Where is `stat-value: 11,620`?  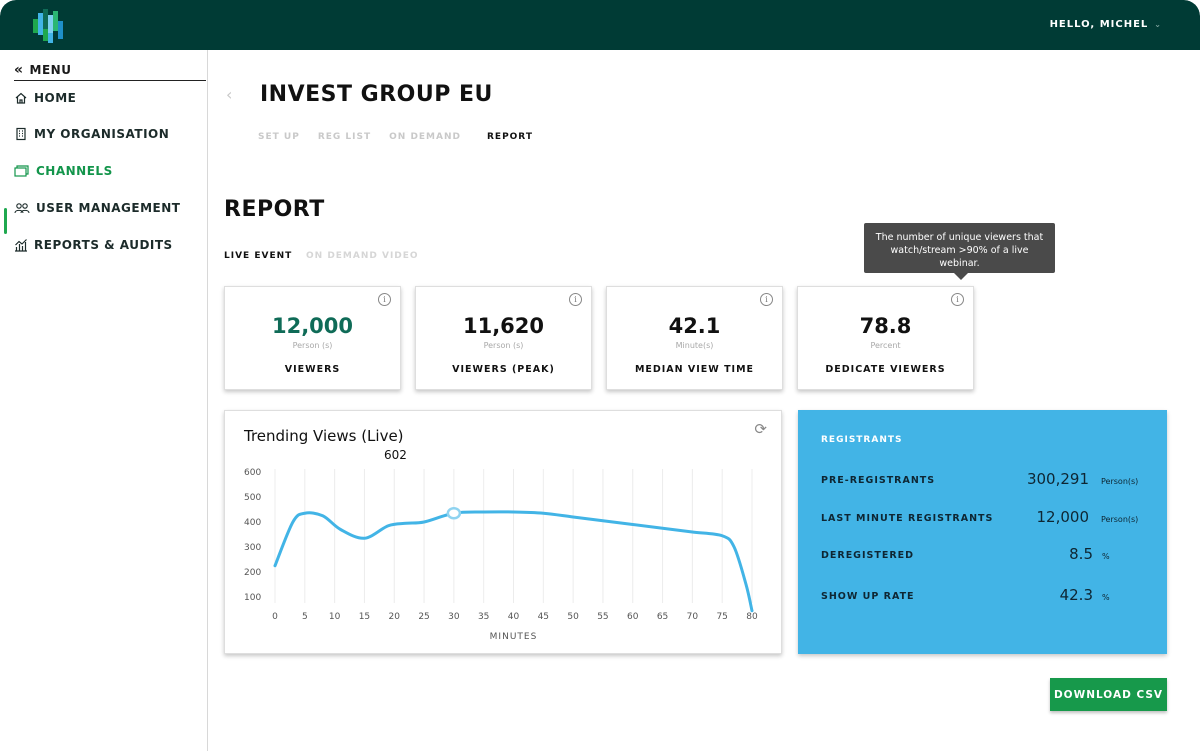
stat-value: 11,620 is located at coordinates (503, 326).